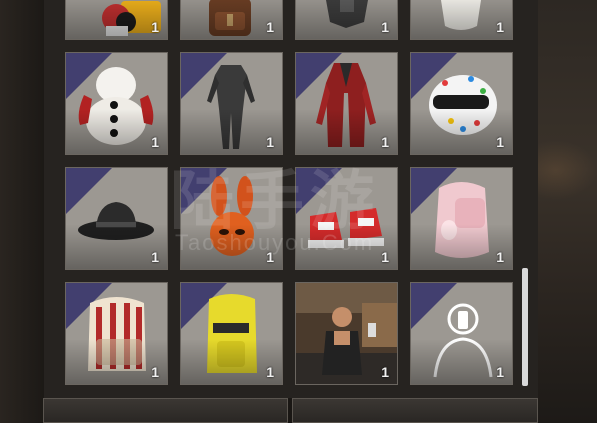  Describe the element at coordinates (116, 103) in the screenshot. I see `item-slot-snowman-costume: 1` at that location.